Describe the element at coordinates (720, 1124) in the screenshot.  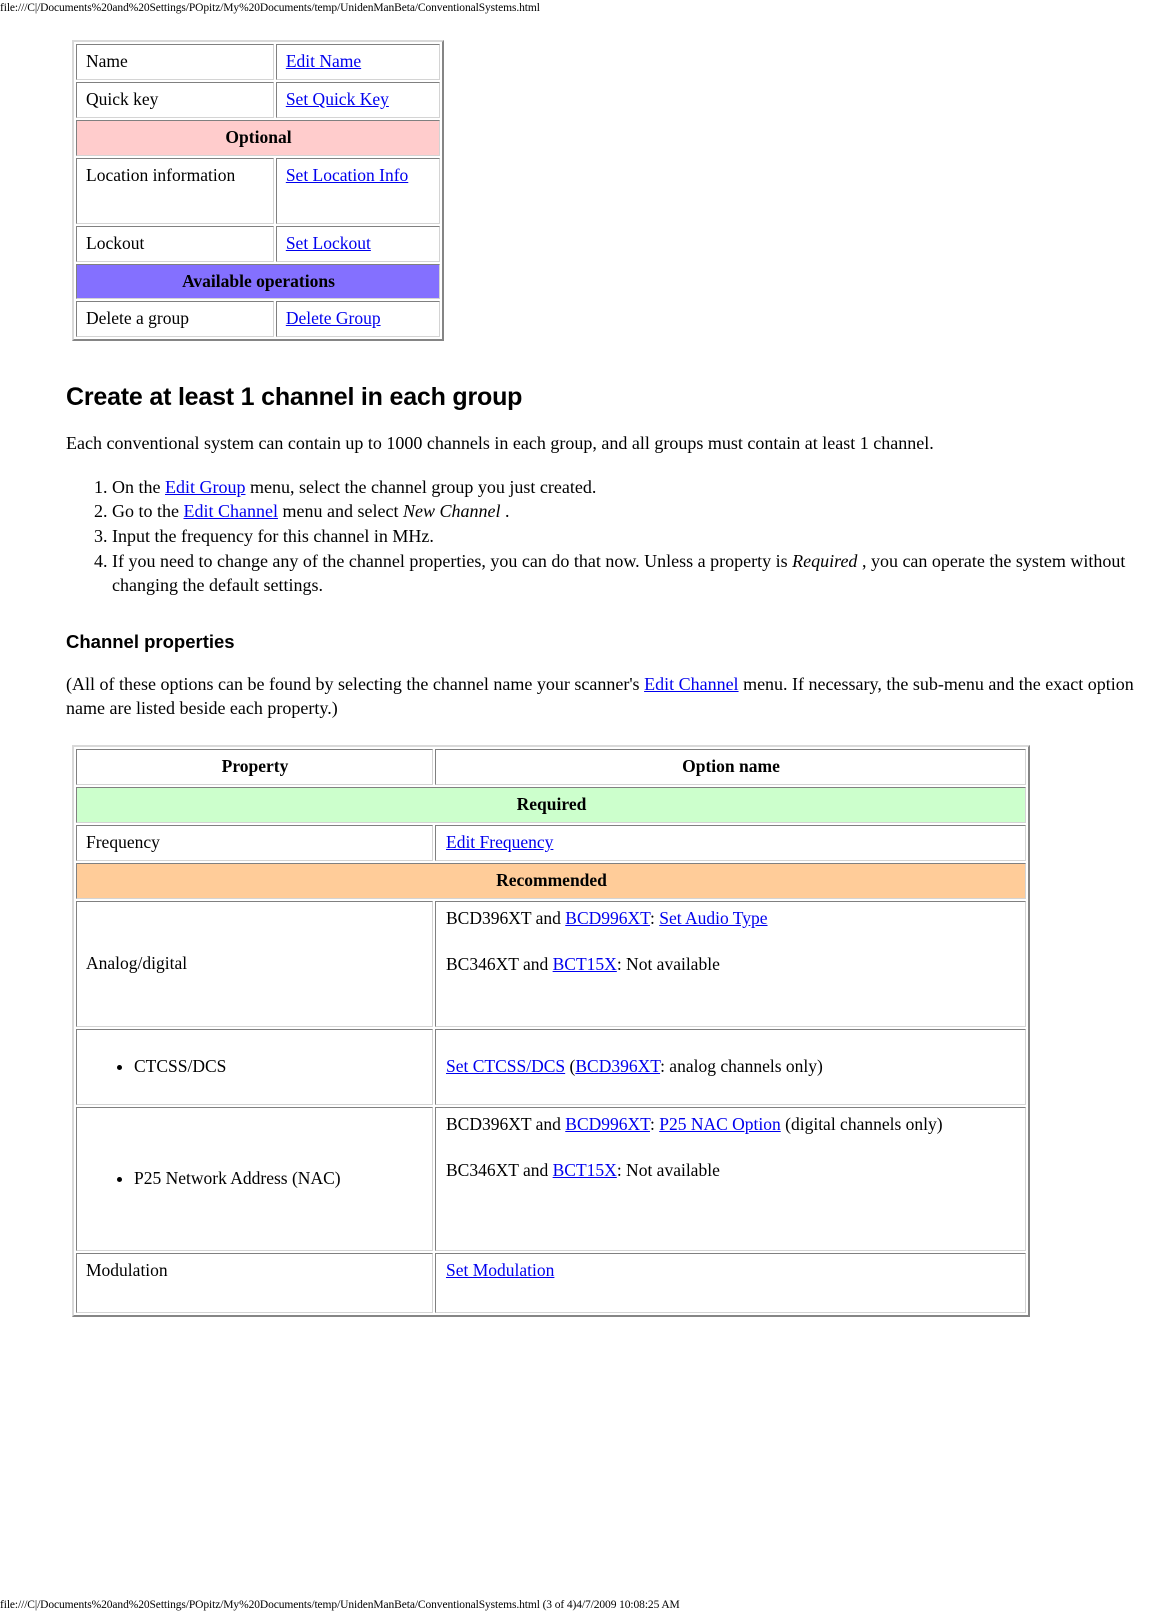
I see `link-p25-nac-option: P25 NAC Option` at that location.